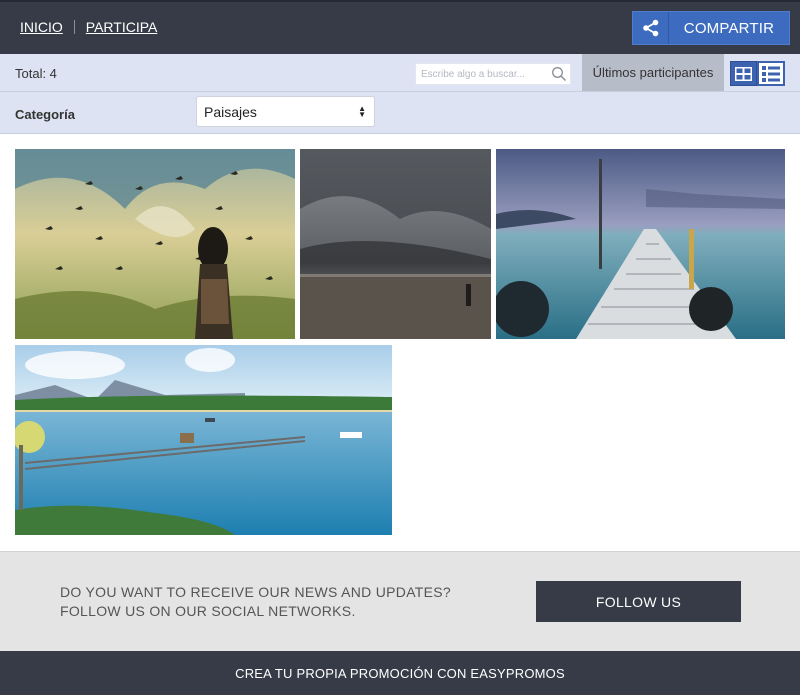  What do you see at coordinates (729, 28) in the screenshot?
I see `share-button-label: COMPARTIR` at bounding box center [729, 28].